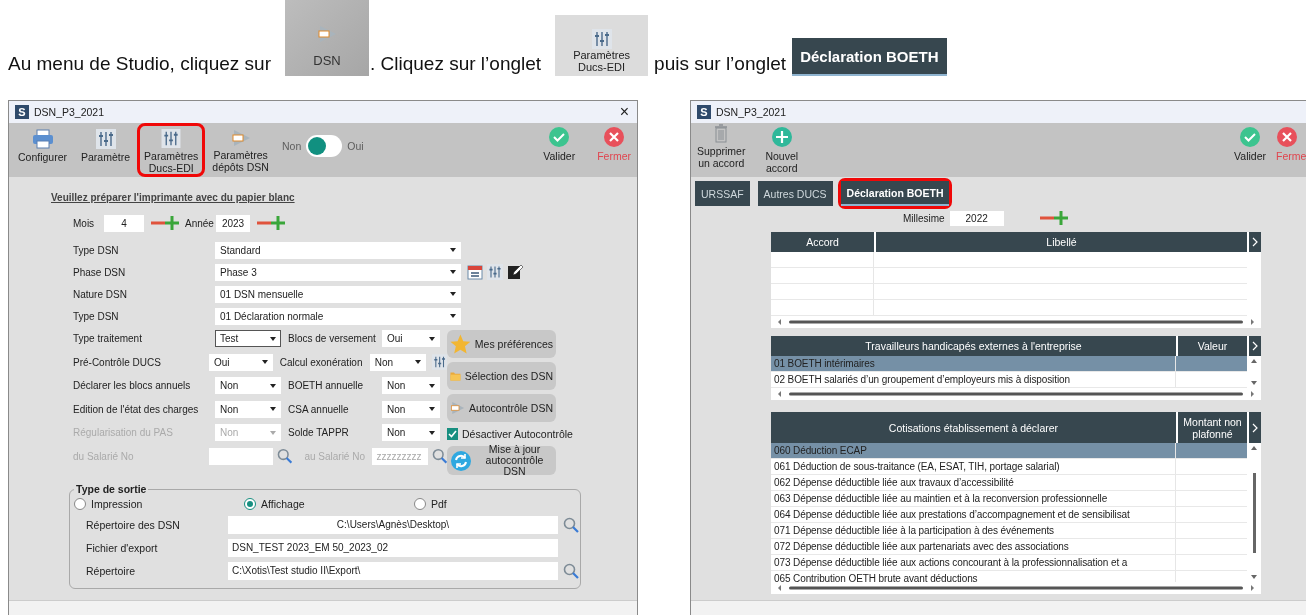 The width and height of the screenshot is (1306, 615). What do you see at coordinates (515, 272) in the screenshot?
I see `edit-icon` at bounding box center [515, 272].